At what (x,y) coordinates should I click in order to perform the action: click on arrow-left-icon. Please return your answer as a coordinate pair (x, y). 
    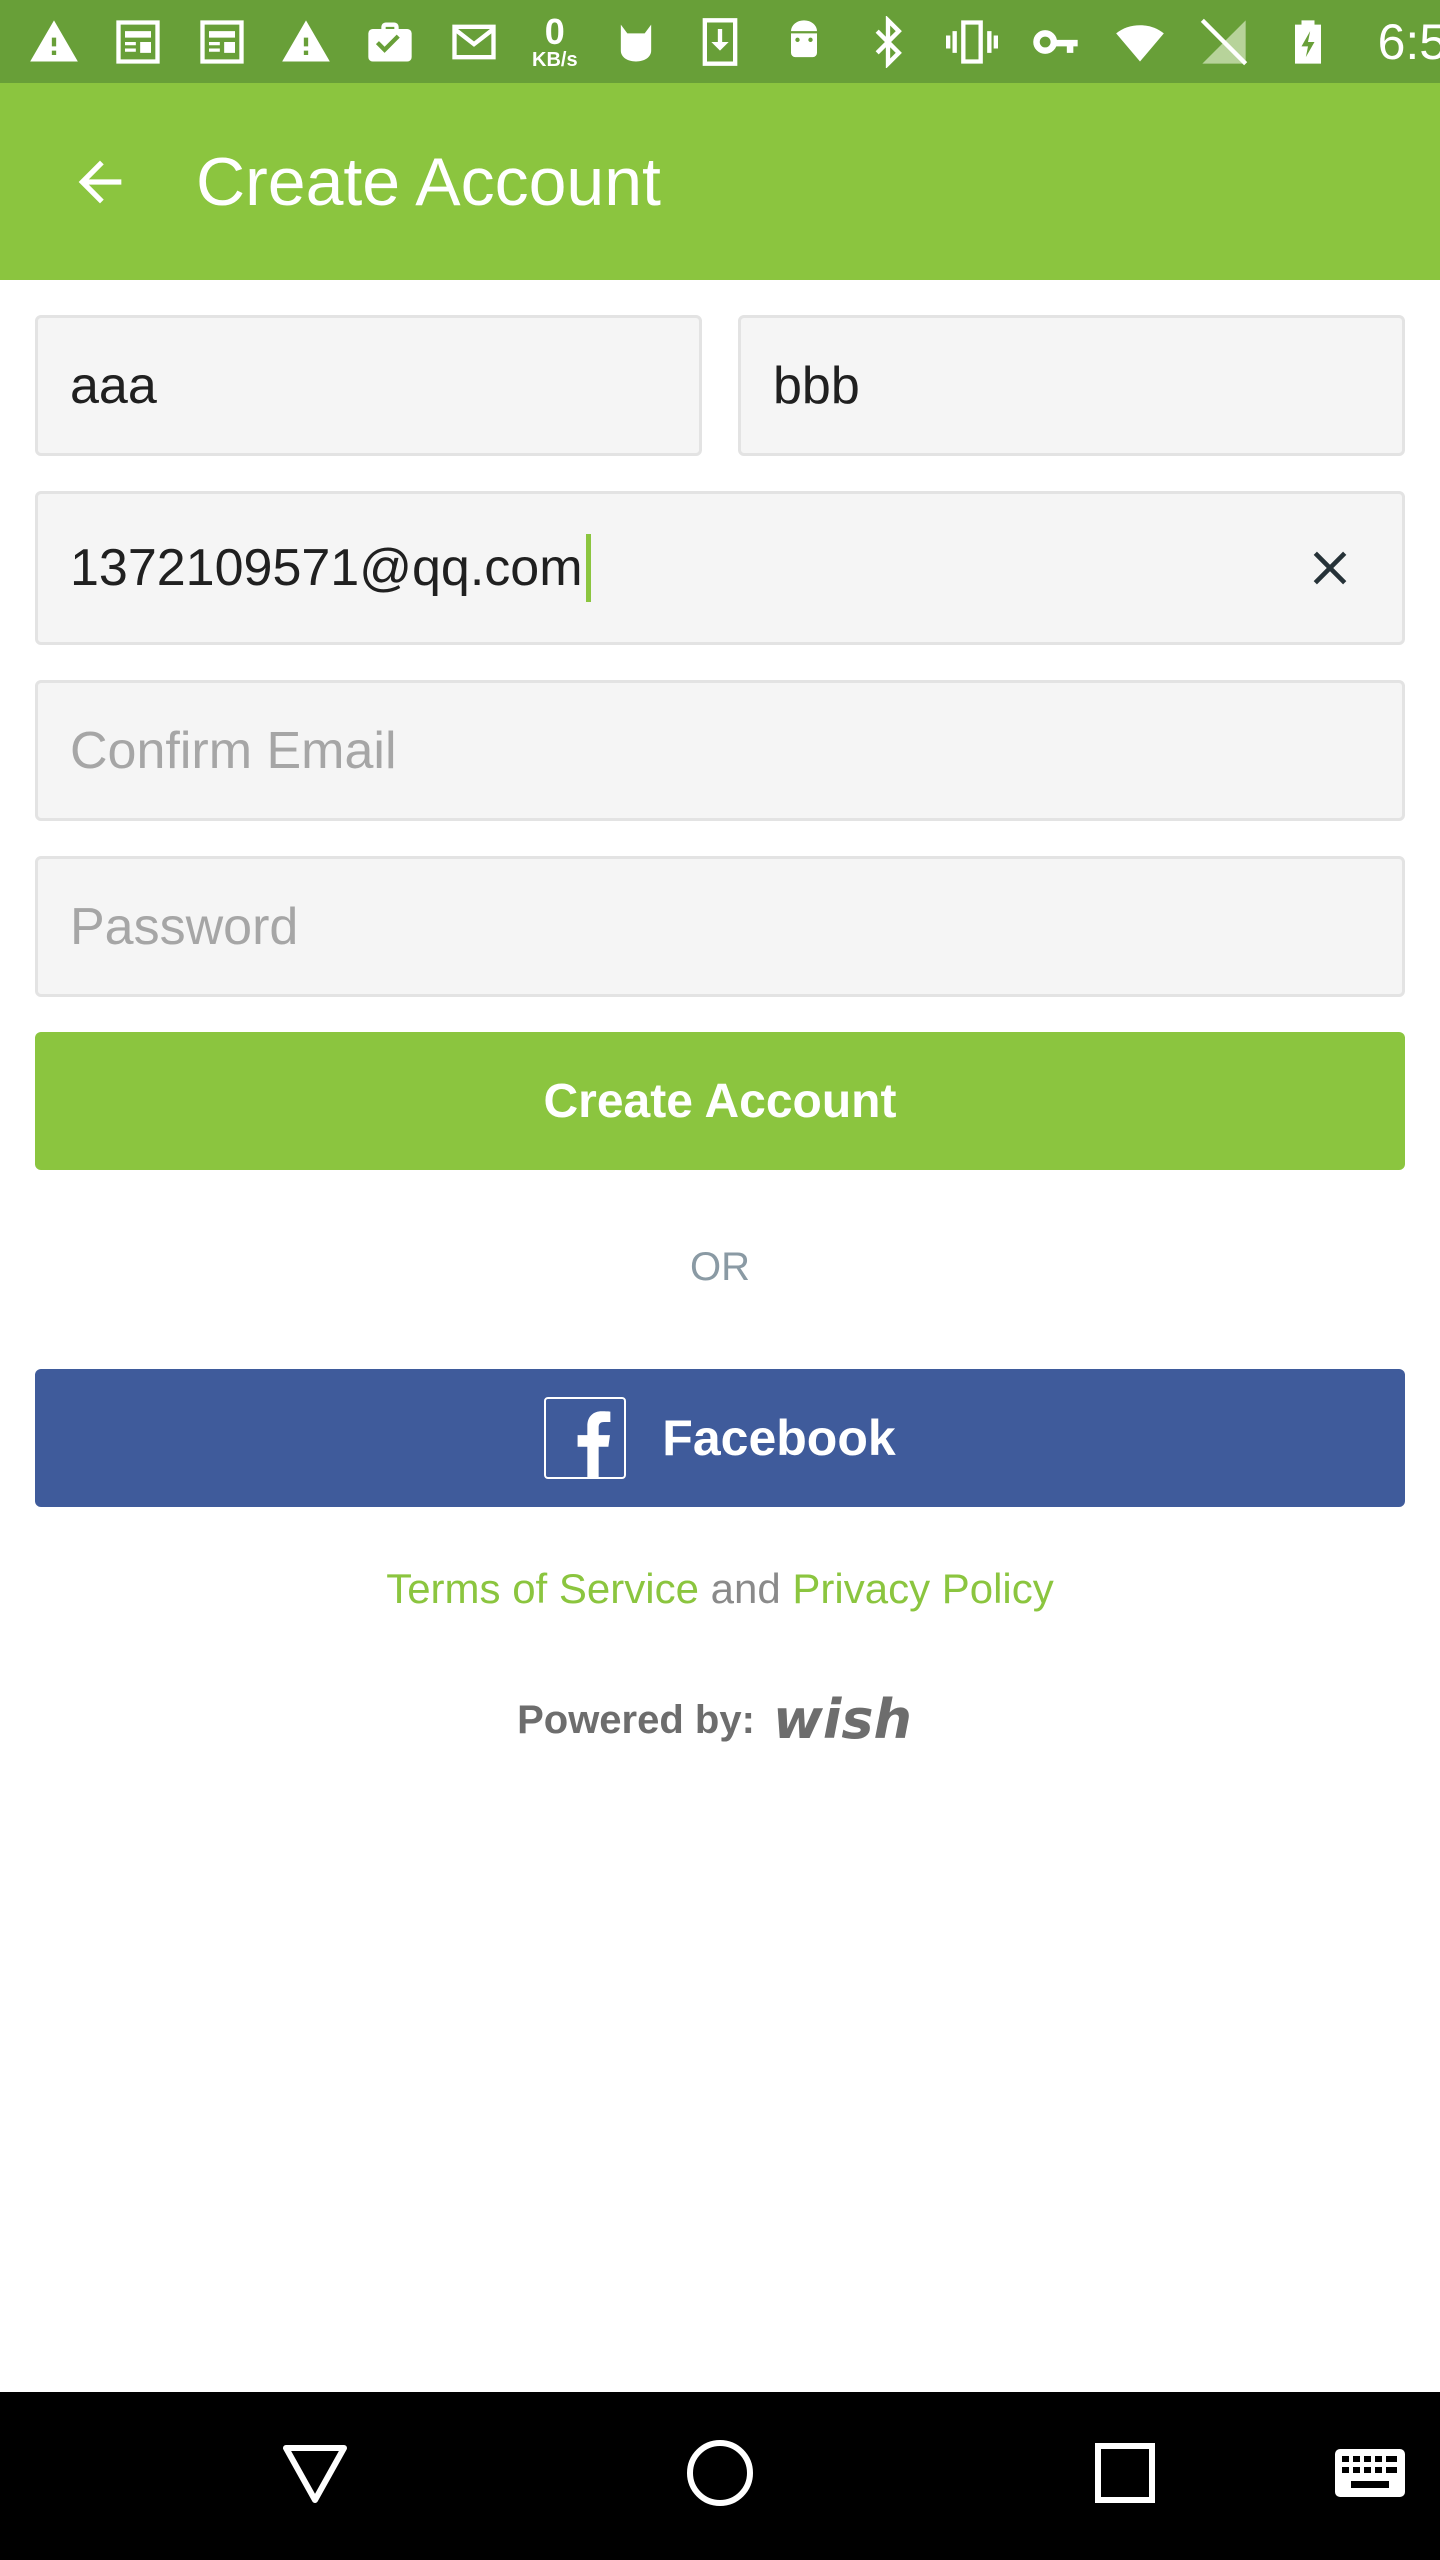
    Looking at the image, I should click on (100, 181).